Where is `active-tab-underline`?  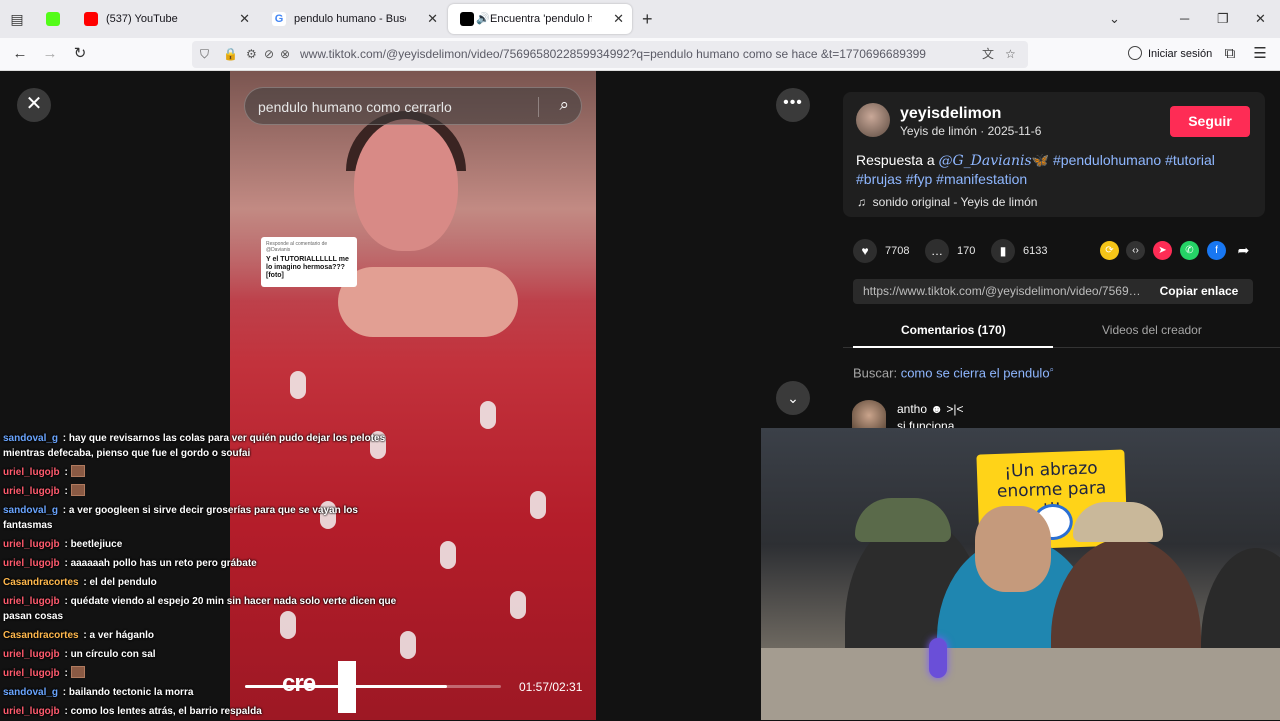
active-tab-underline is located at coordinates (953, 347).